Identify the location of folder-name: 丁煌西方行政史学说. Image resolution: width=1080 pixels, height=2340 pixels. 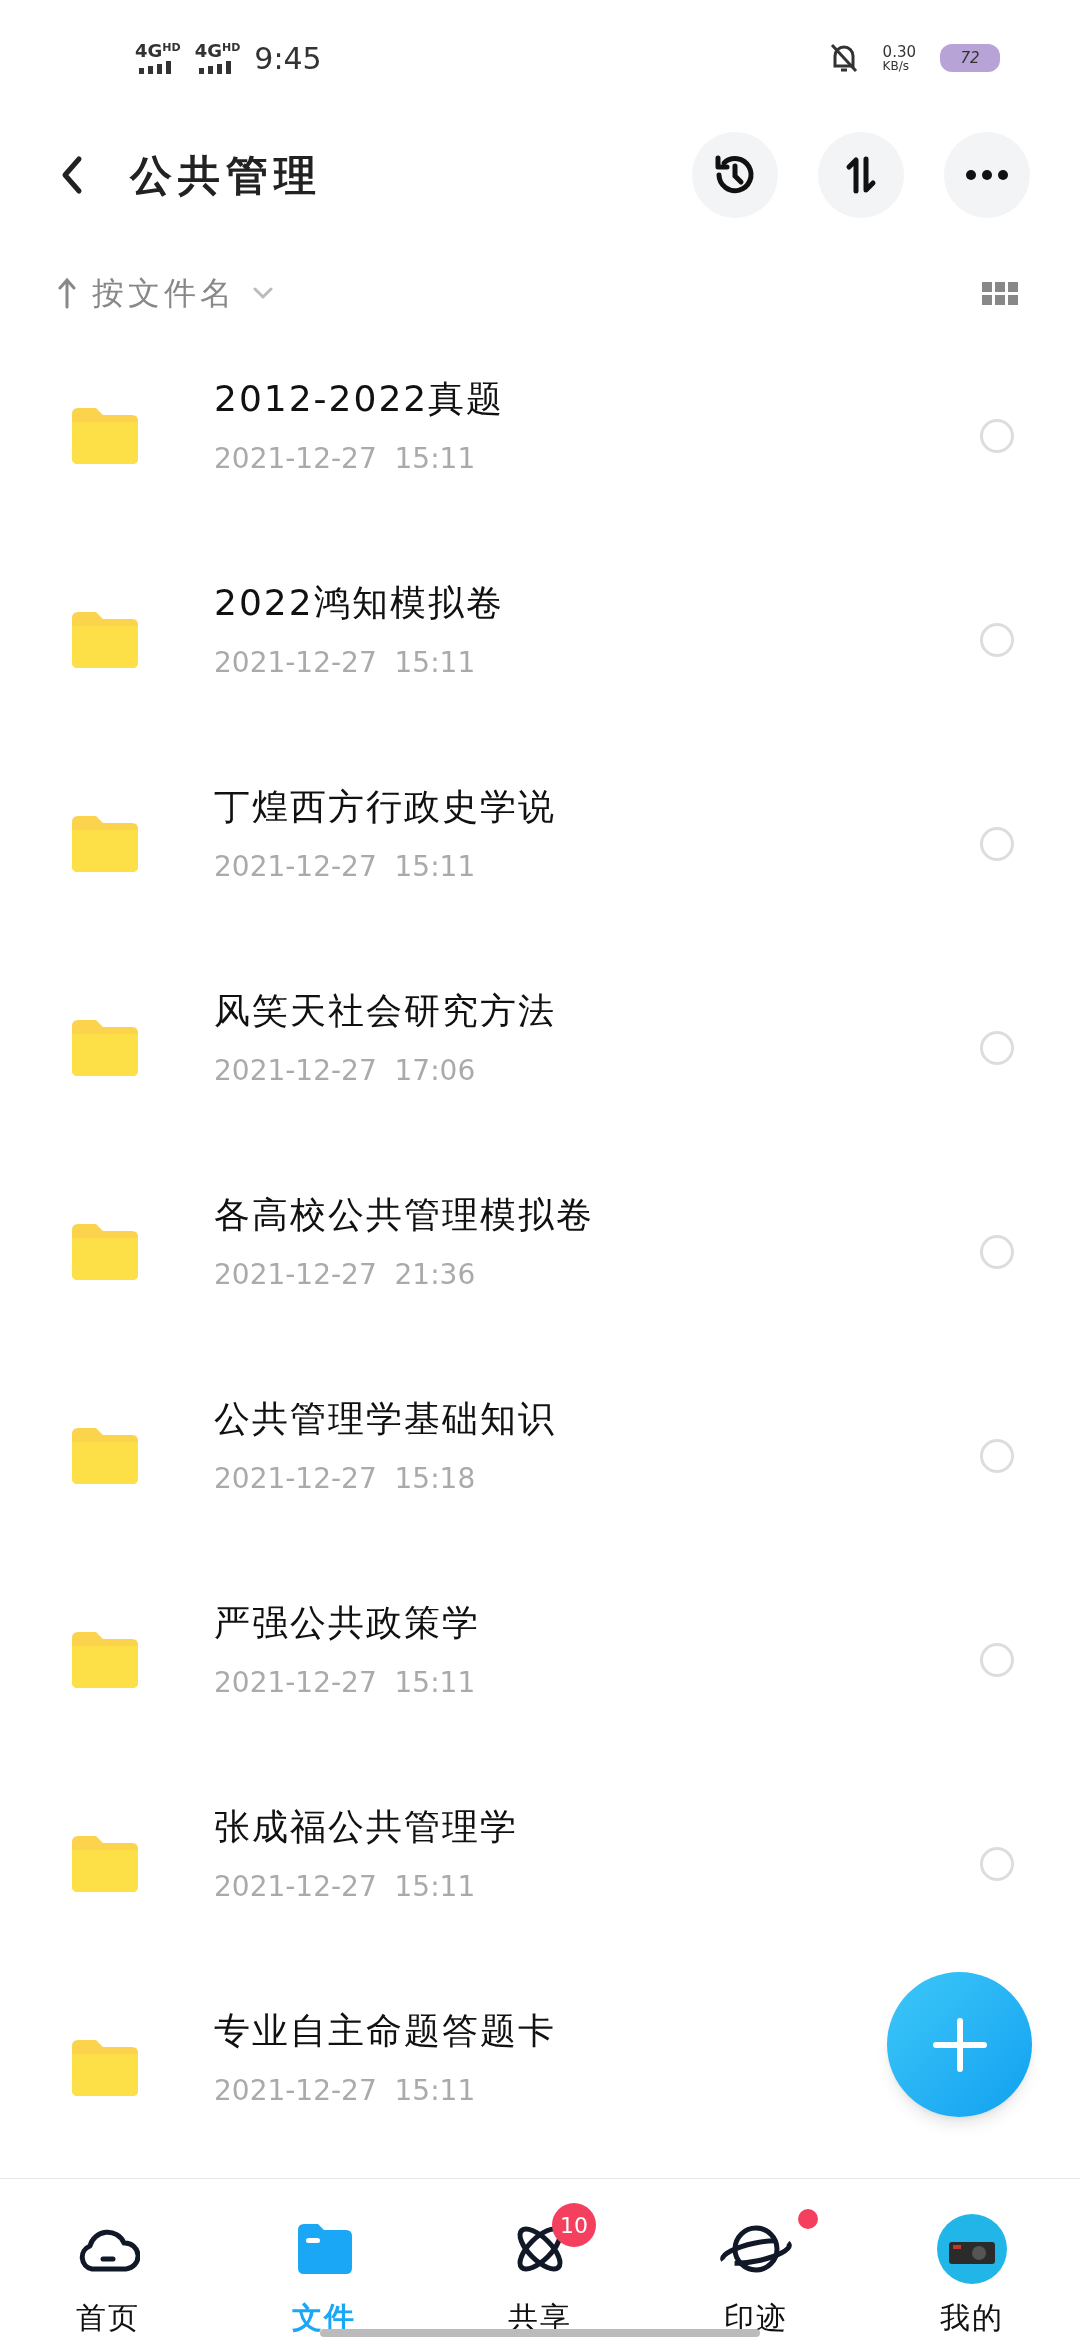
(385, 807).